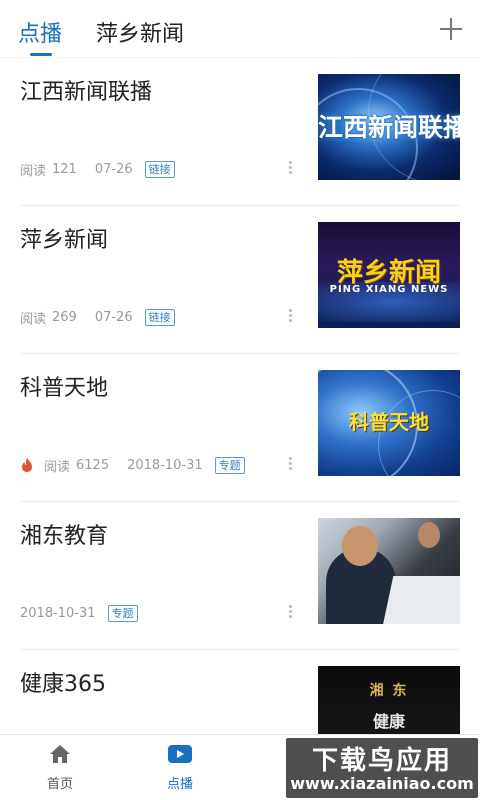 This screenshot has height=800, width=480. What do you see at coordinates (389, 275) in the screenshot?
I see `item-thumbnail: 萍乡新闻 PING XIANG NEWS` at bounding box center [389, 275].